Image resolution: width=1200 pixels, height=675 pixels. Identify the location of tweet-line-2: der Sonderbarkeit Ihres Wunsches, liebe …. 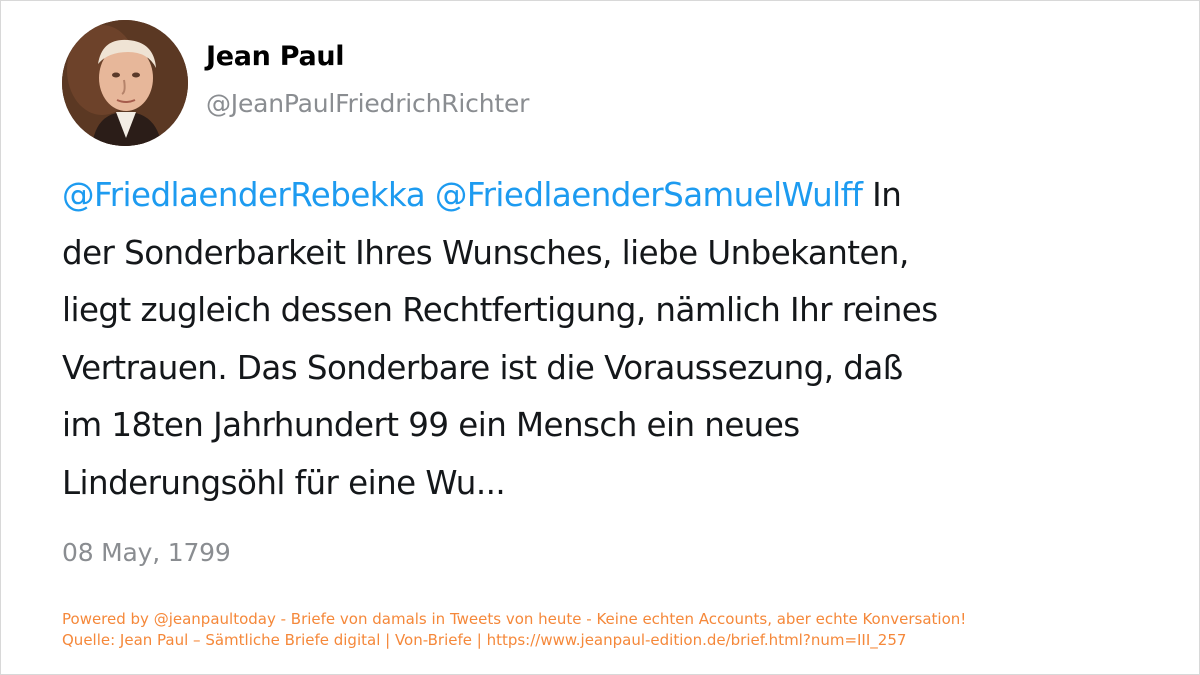
(485, 252).